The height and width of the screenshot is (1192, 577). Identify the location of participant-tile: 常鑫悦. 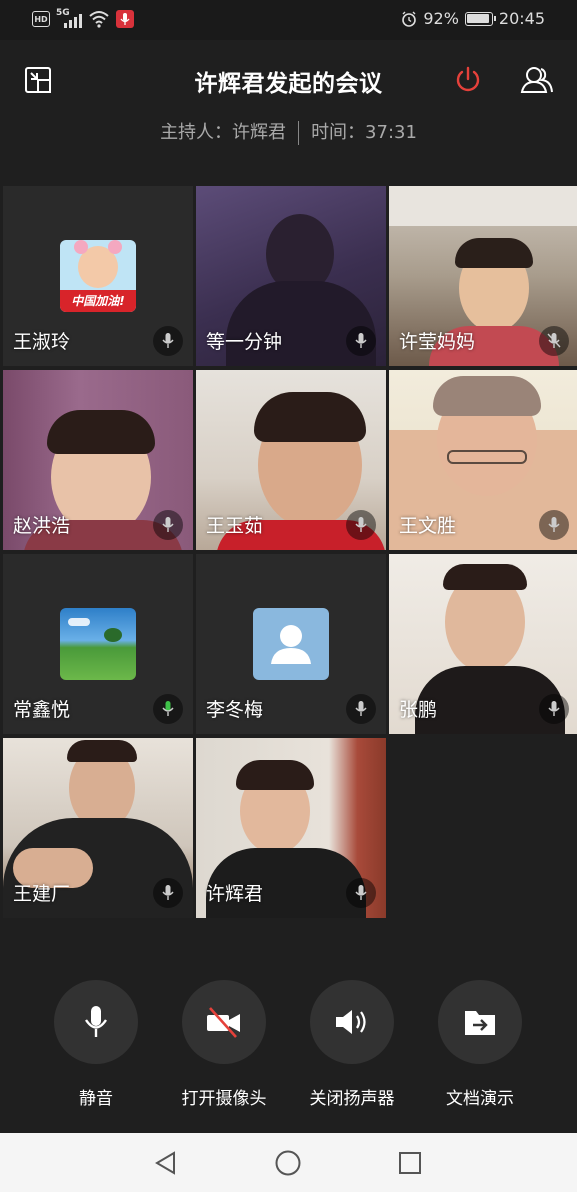
(98, 644).